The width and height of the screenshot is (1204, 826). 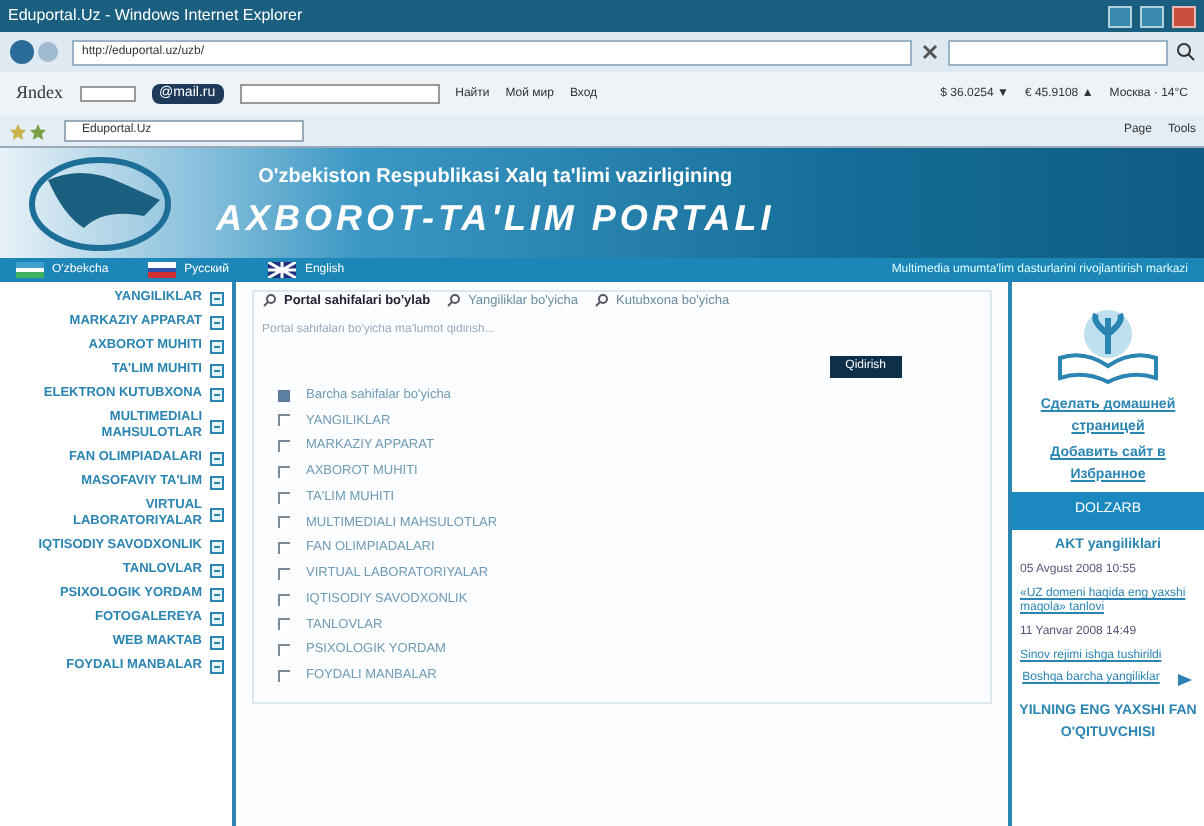 I want to click on banner-subtitle: O'zbekiston Respublikasi Xalq ta'limi vazirligining, so click(x=495, y=177).